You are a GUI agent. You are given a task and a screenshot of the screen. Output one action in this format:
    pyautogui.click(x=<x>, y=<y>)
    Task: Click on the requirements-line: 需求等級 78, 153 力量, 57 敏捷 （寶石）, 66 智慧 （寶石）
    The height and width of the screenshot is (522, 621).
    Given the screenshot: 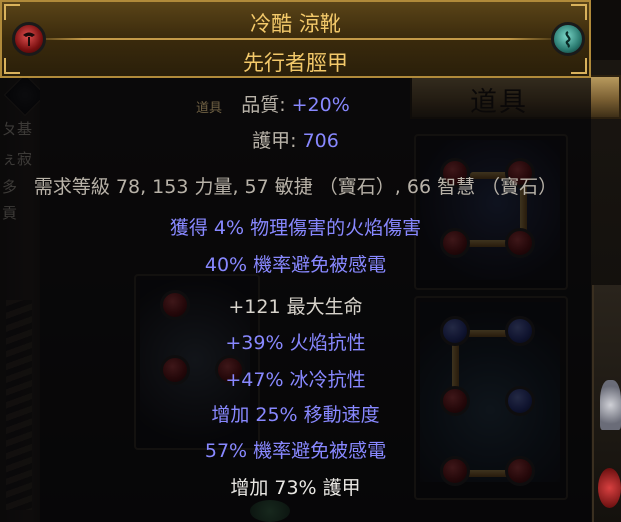 What is the action you would take?
    pyautogui.click(x=295, y=187)
    